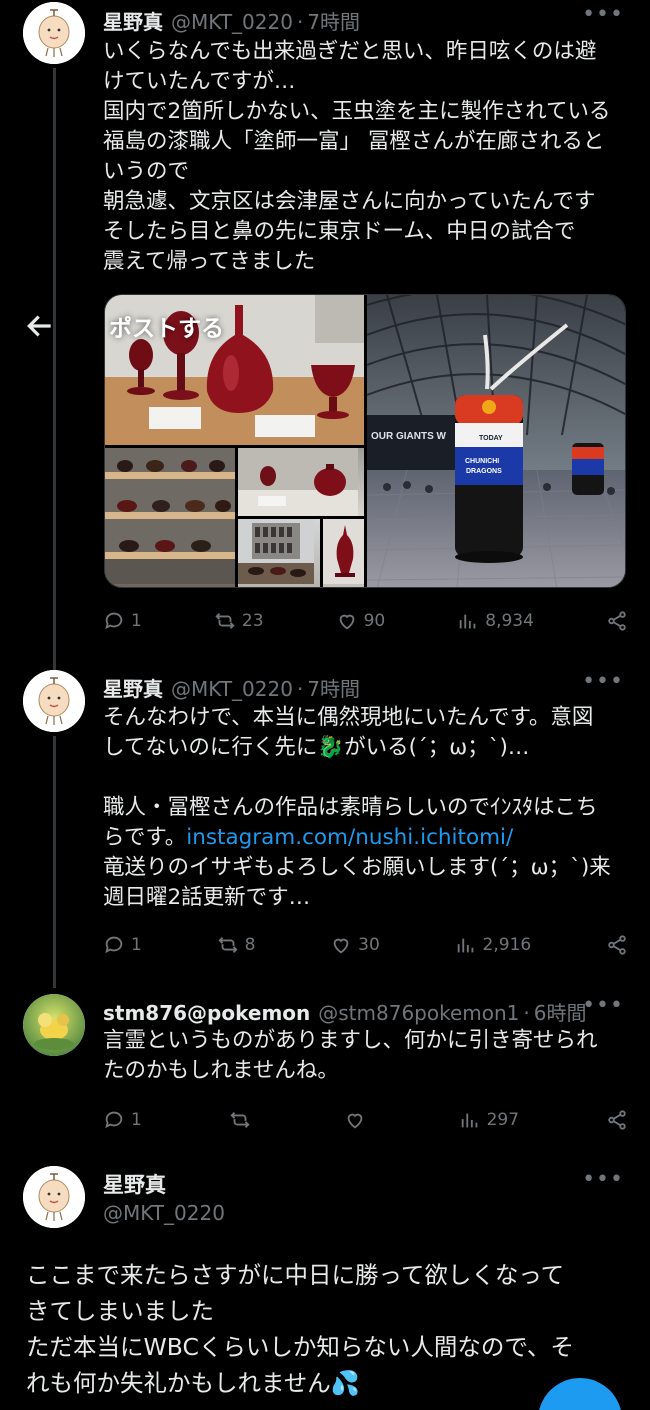 The width and height of the screenshot is (650, 1410). Describe the element at coordinates (279, 553) in the screenshot. I see `cabinet-photo` at that location.